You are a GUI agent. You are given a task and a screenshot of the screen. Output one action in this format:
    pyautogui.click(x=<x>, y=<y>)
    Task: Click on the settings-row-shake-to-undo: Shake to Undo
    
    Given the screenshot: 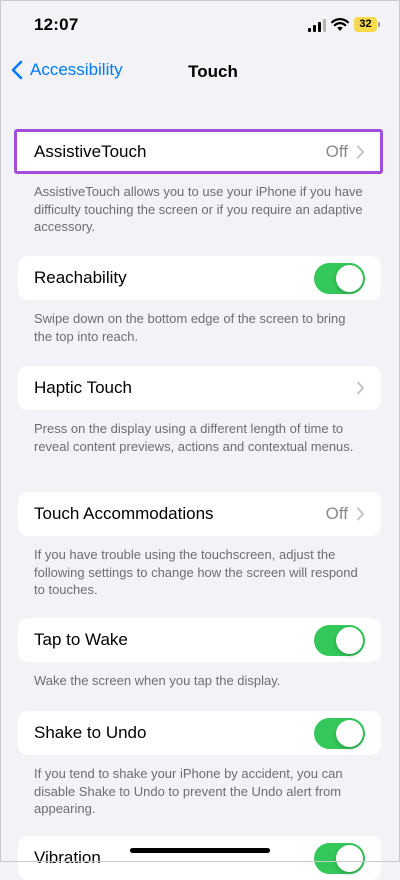 What is the action you would take?
    pyautogui.click(x=199, y=733)
    